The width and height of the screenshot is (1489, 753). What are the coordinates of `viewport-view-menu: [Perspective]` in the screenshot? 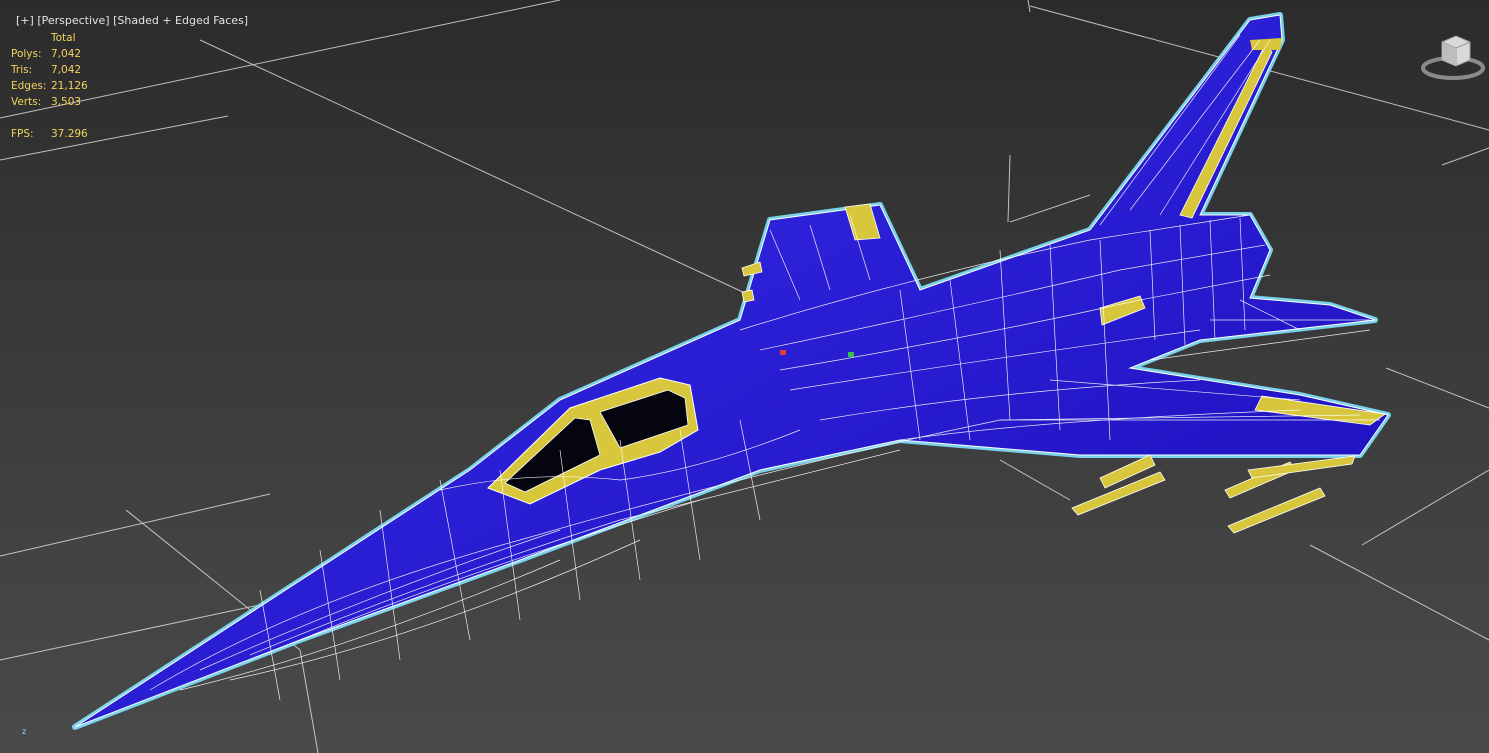 It's located at (73, 20).